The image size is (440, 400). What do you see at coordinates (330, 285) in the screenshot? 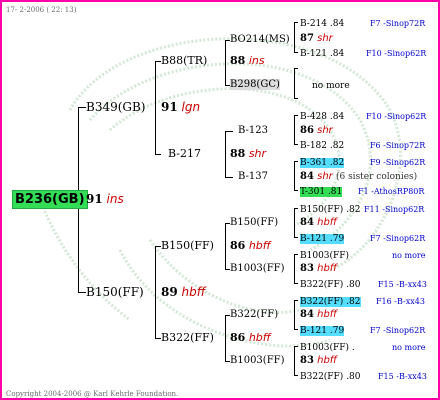
I see `gen4-row-9: B322(FF) .80` at bounding box center [330, 285].